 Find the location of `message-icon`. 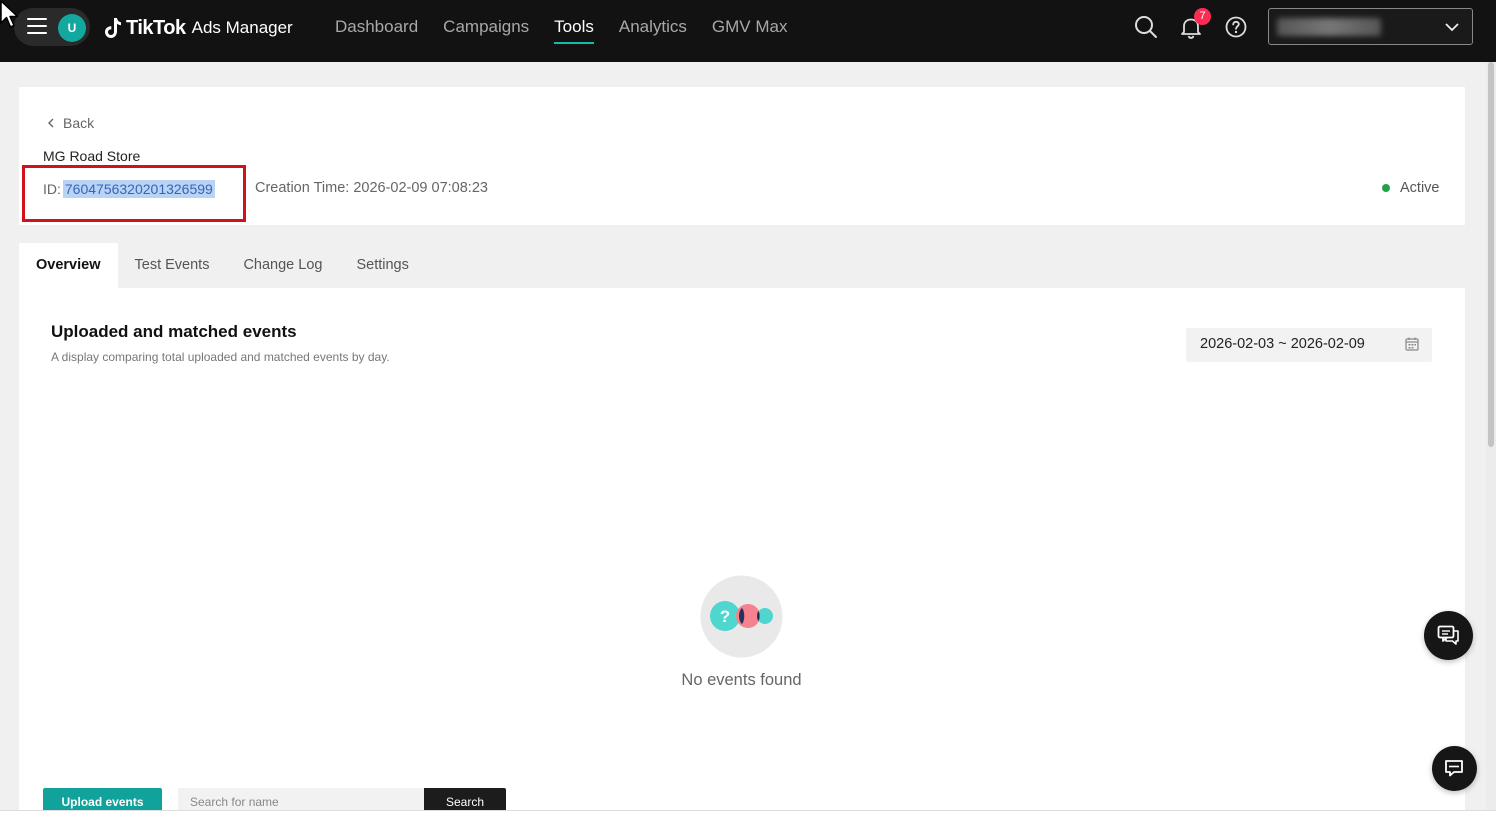

message-icon is located at coordinates (1454, 768).